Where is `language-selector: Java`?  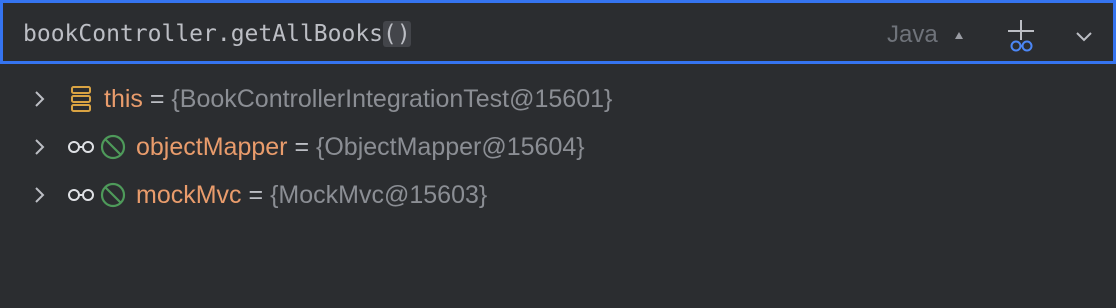 language-selector: Java is located at coordinates (912, 35).